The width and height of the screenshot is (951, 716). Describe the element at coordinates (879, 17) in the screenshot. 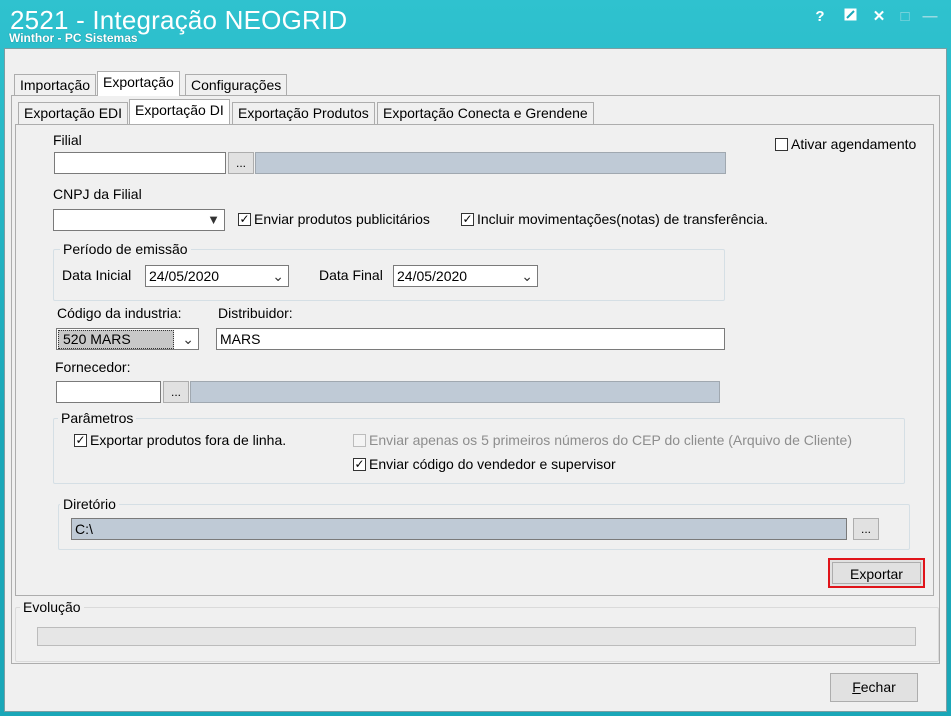

I see `close-icon: ✕` at that location.